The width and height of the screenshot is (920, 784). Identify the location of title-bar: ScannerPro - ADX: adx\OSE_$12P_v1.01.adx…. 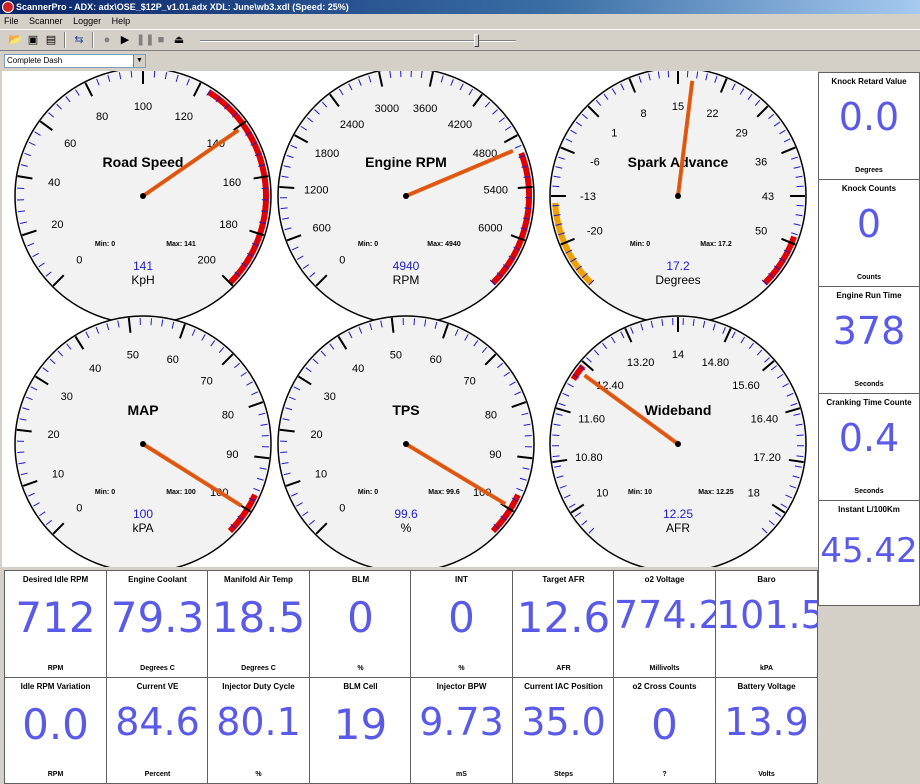
(460, 7).